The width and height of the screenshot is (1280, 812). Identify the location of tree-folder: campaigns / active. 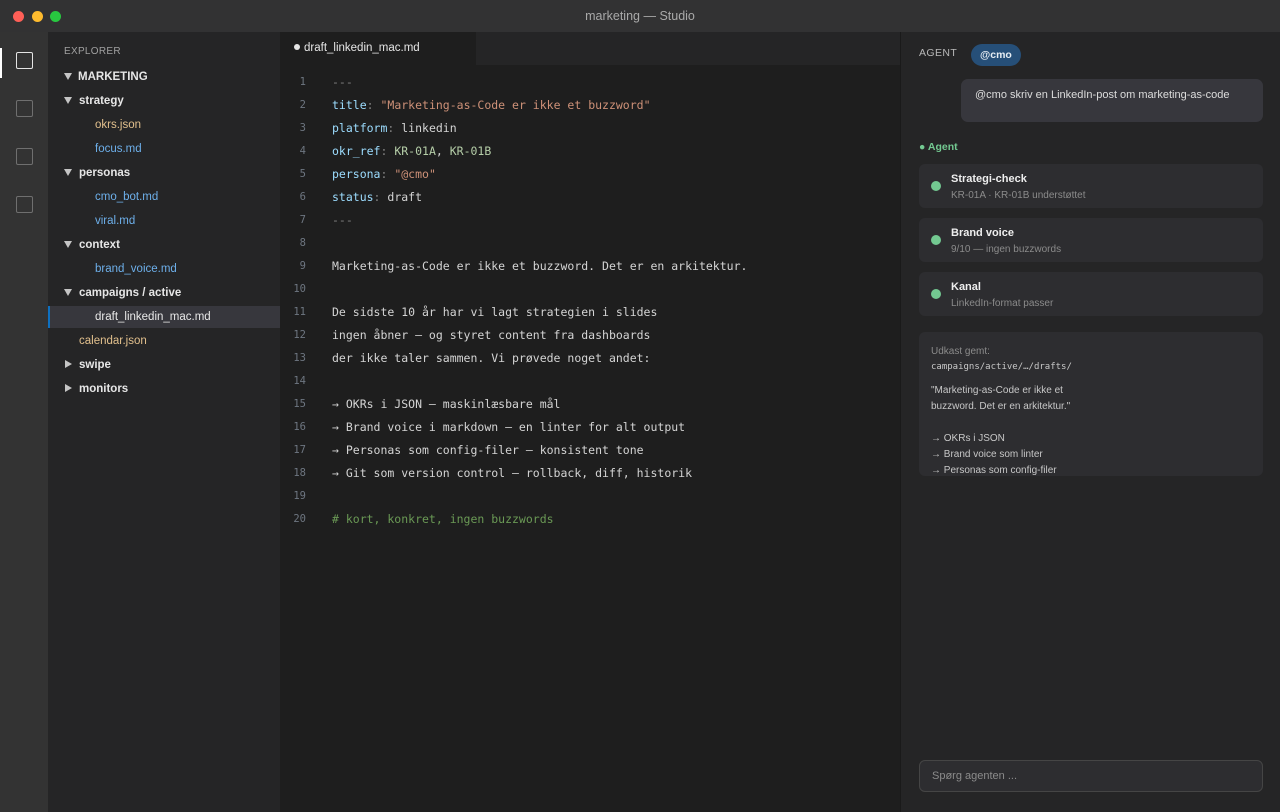
(164, 293).